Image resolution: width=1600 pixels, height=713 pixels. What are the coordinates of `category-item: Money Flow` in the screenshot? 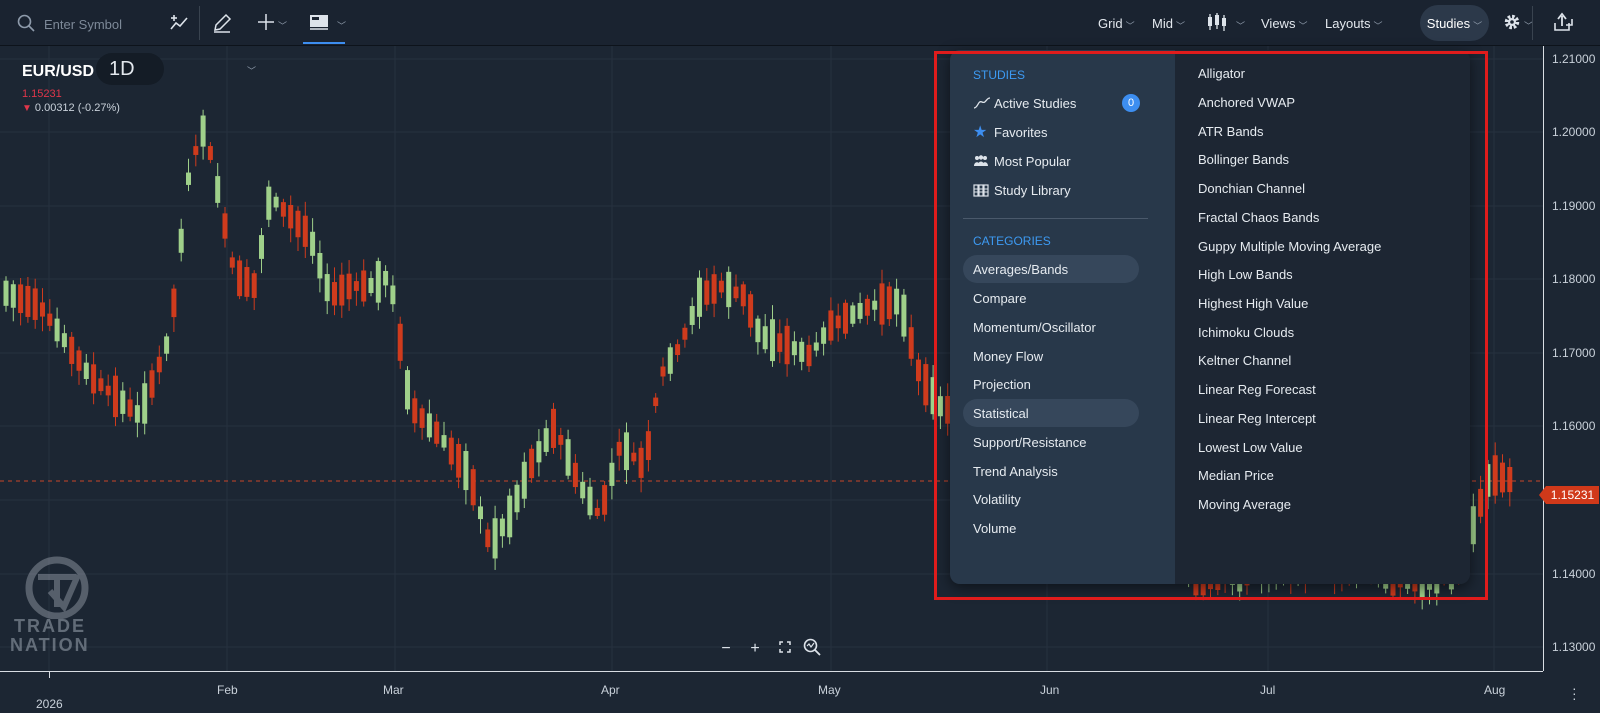 It's located at (1051, 356).